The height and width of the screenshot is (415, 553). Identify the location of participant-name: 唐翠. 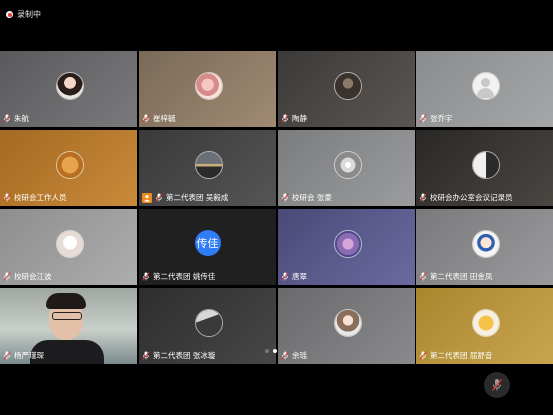
(299, 276).